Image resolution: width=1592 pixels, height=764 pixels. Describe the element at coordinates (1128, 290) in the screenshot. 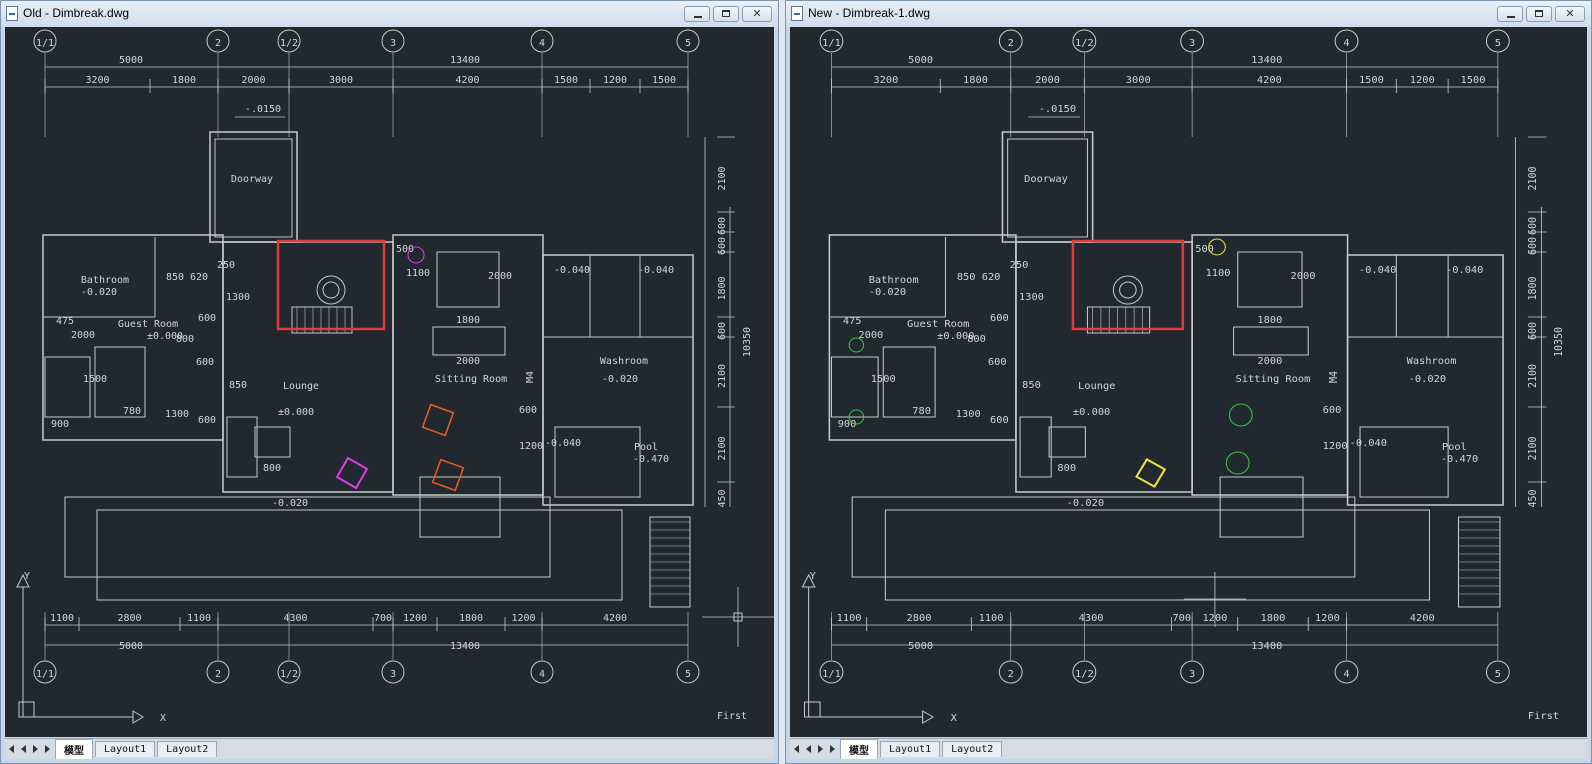

I see `plant-icon-inner` at that location.